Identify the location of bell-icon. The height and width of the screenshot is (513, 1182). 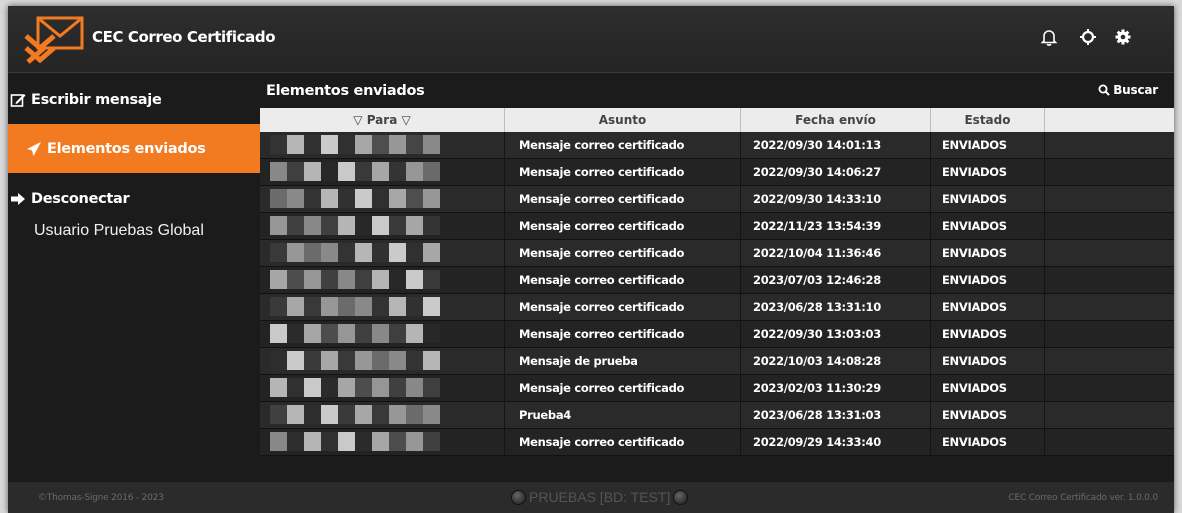
(1049, 37).